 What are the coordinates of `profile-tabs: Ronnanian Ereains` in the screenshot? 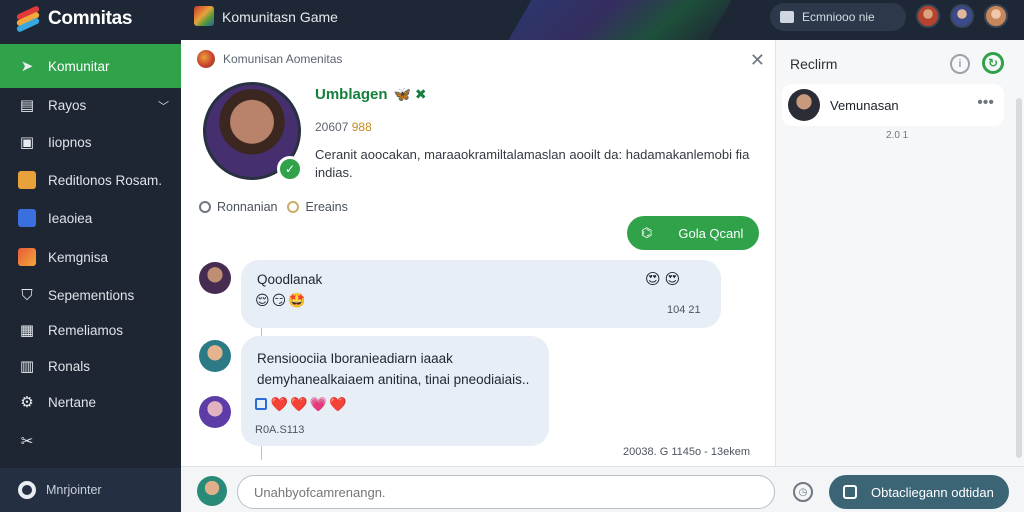 It's located at (273, 207).